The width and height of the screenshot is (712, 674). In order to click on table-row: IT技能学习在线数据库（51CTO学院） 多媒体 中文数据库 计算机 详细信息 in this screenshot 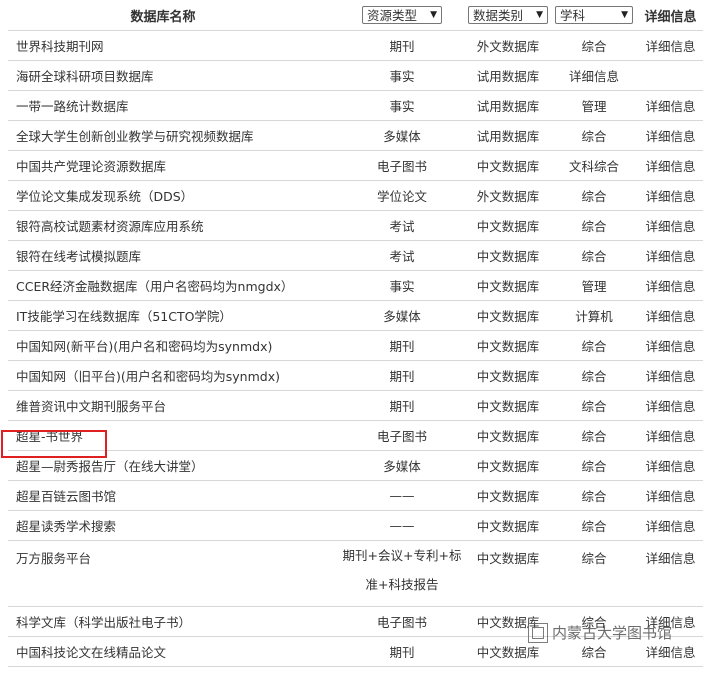, I will do `click(355, 315)`.